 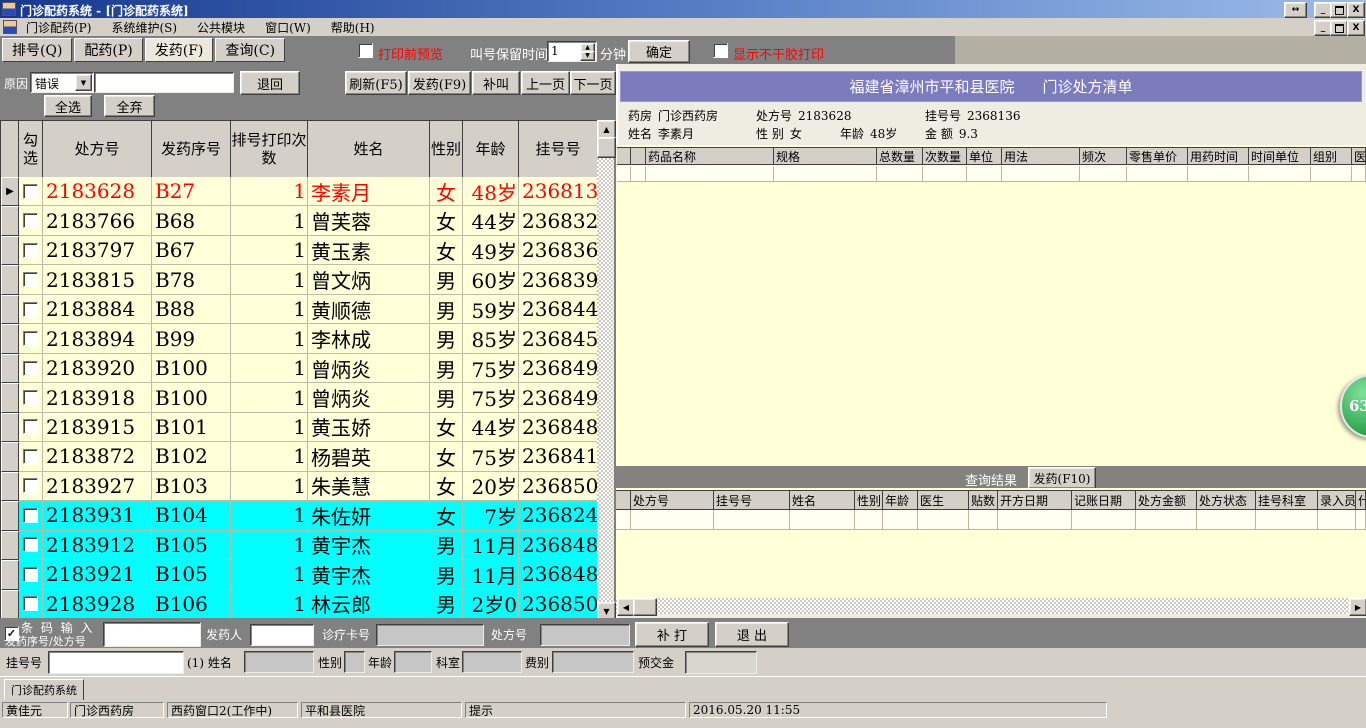 What do you see at coordinates (164, 82) in the screenshot?
I see `reason-input` at bounding box center [164, 82].